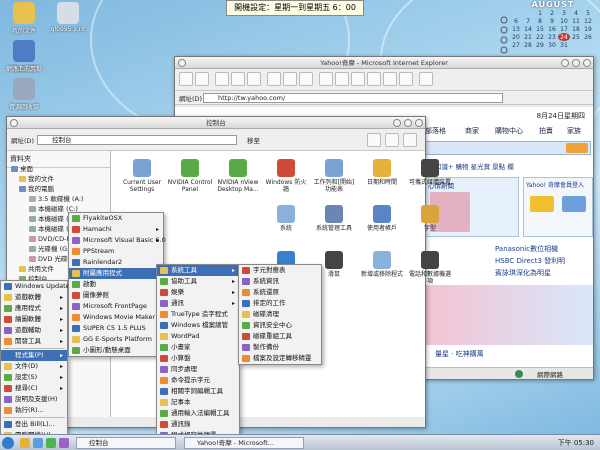  Describe the element at coordinates (216, 123) in the screenshot. I see `cp-titlebar: 控制台` at that location.